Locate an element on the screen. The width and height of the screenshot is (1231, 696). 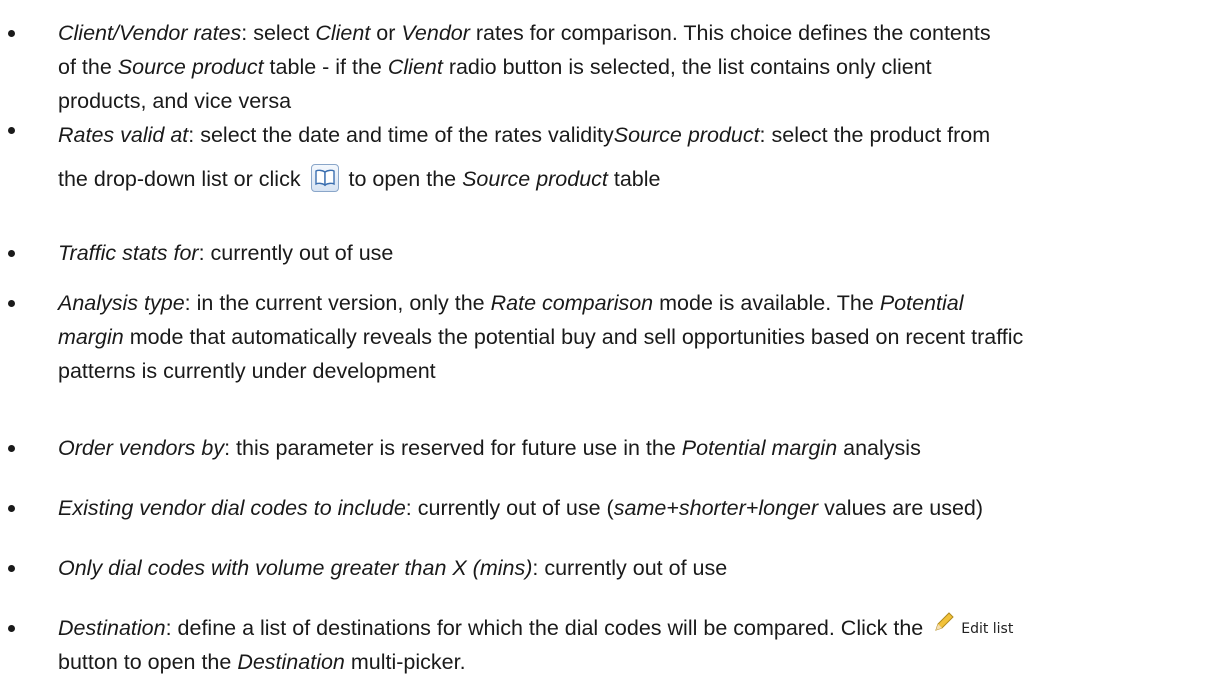
body-text: : currently out of use ( is located at coordinates (509, 508).